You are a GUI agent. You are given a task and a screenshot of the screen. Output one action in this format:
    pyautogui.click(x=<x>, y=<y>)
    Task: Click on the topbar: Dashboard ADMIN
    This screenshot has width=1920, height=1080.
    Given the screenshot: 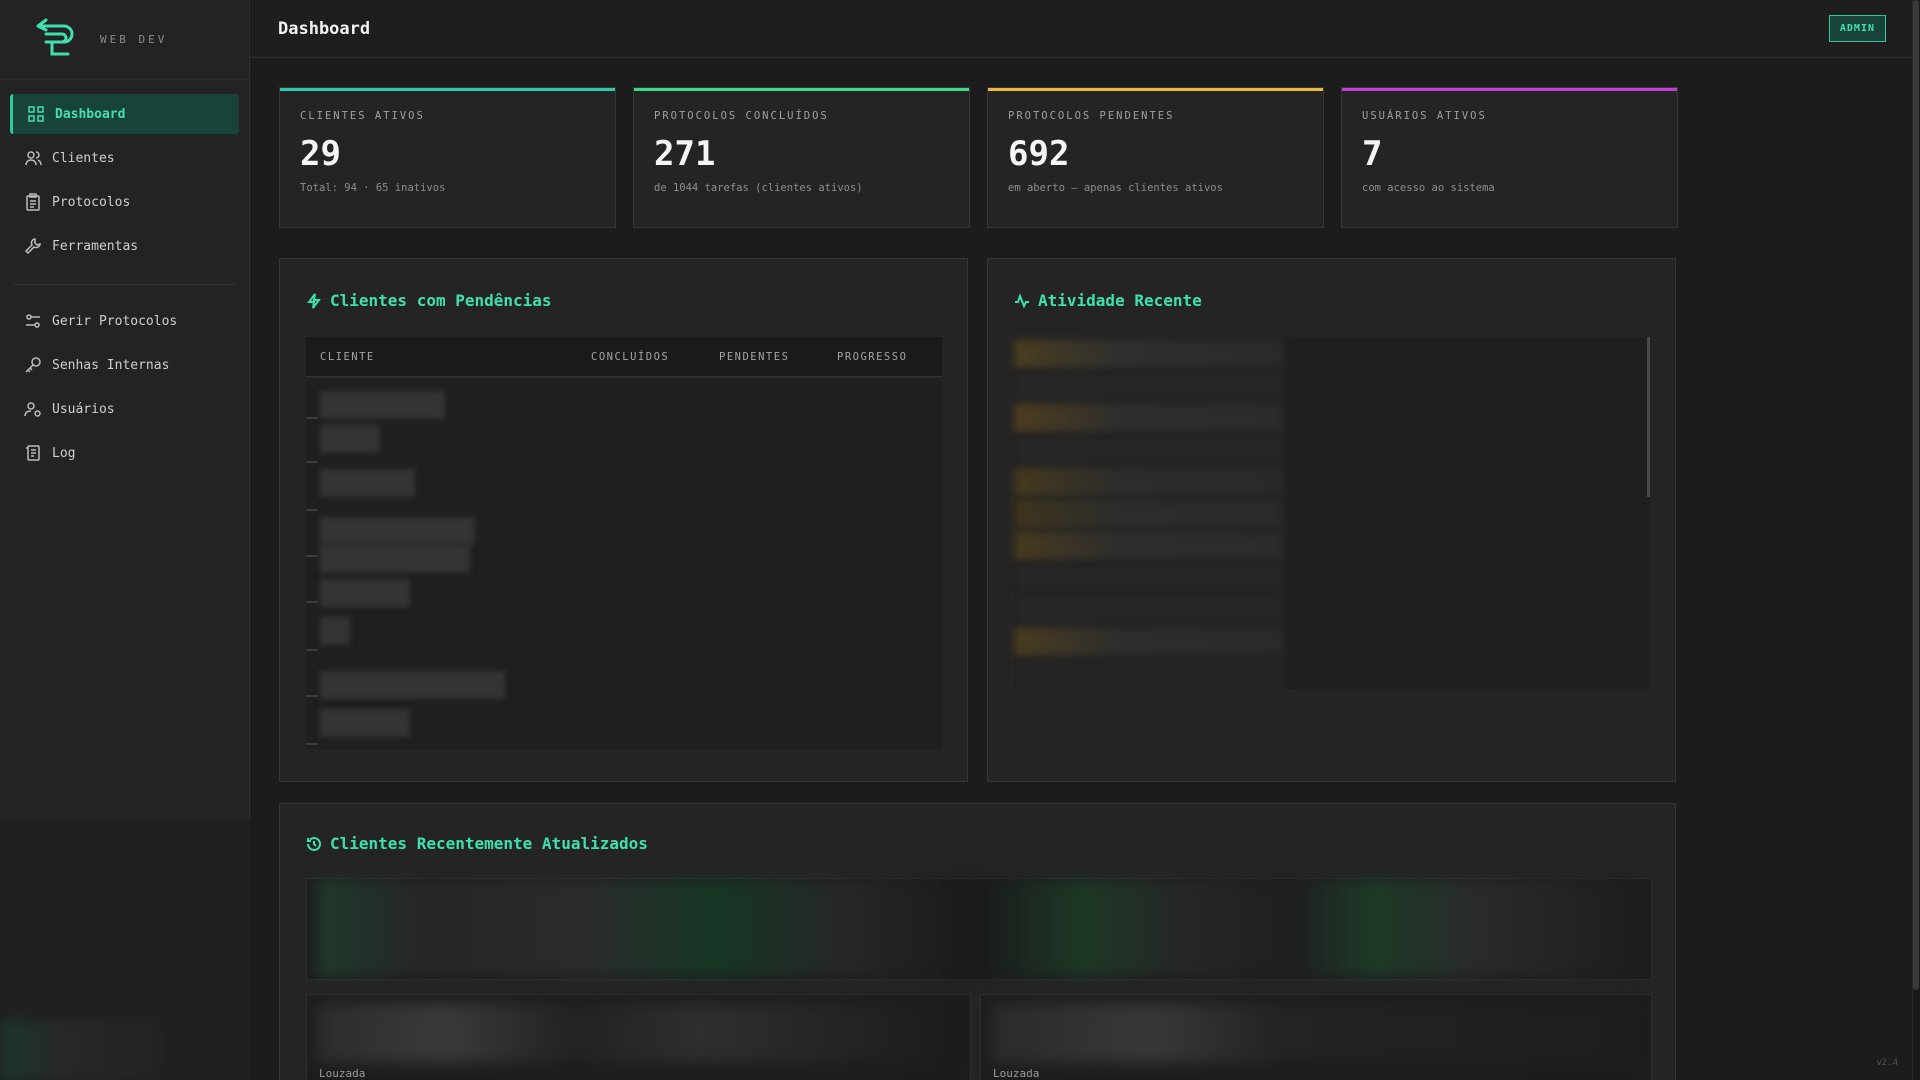 What is the action you would take?
    pyautogui.click(x=1085, y=29)
    